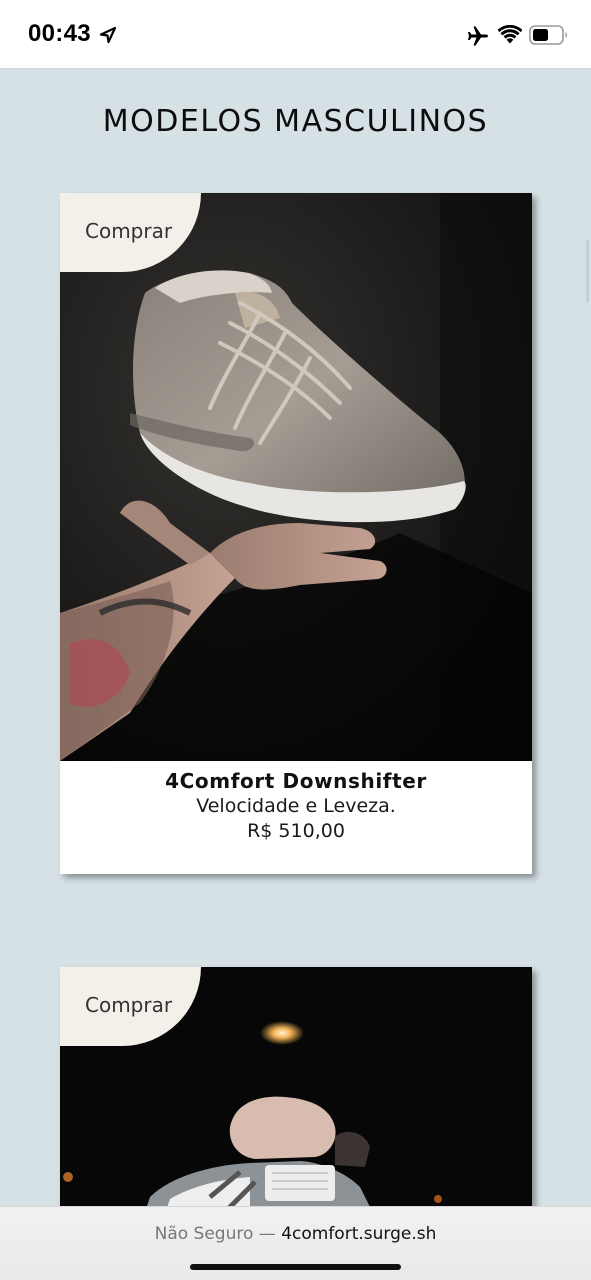 Image resolution: width=591 pixels, height=1280 pixels. I want to click on browser-address-bar: Não Seguro — 4comfort.surge.sh, so click(295, 1243).